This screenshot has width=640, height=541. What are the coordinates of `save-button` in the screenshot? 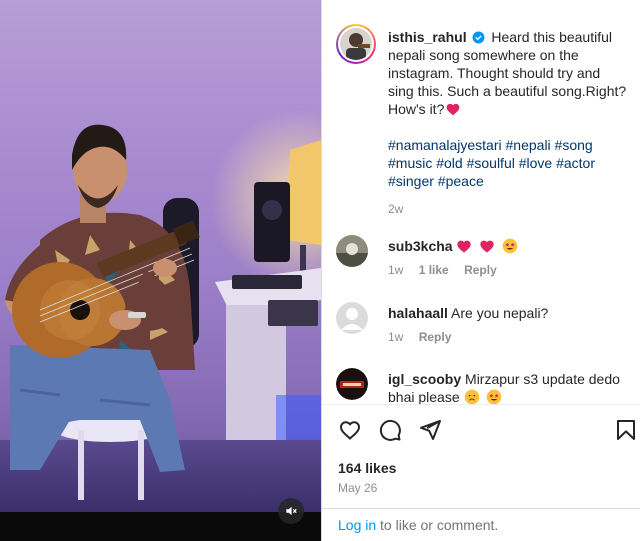 It's located at (627, 431).